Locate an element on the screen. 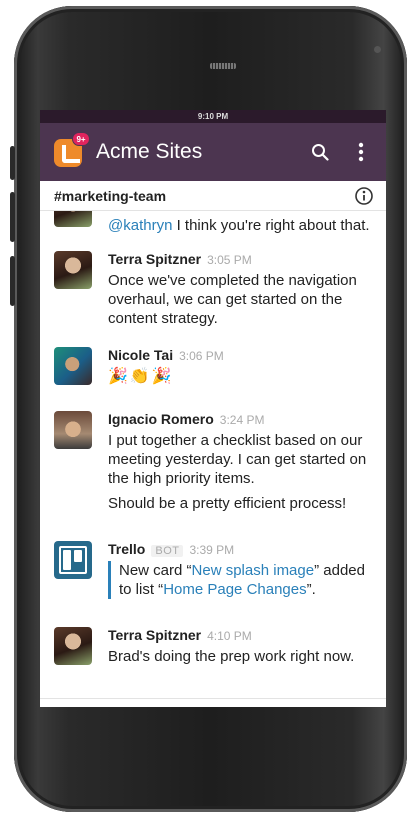  timestamp: 3:24 PM is located at coordinates (242, 420).